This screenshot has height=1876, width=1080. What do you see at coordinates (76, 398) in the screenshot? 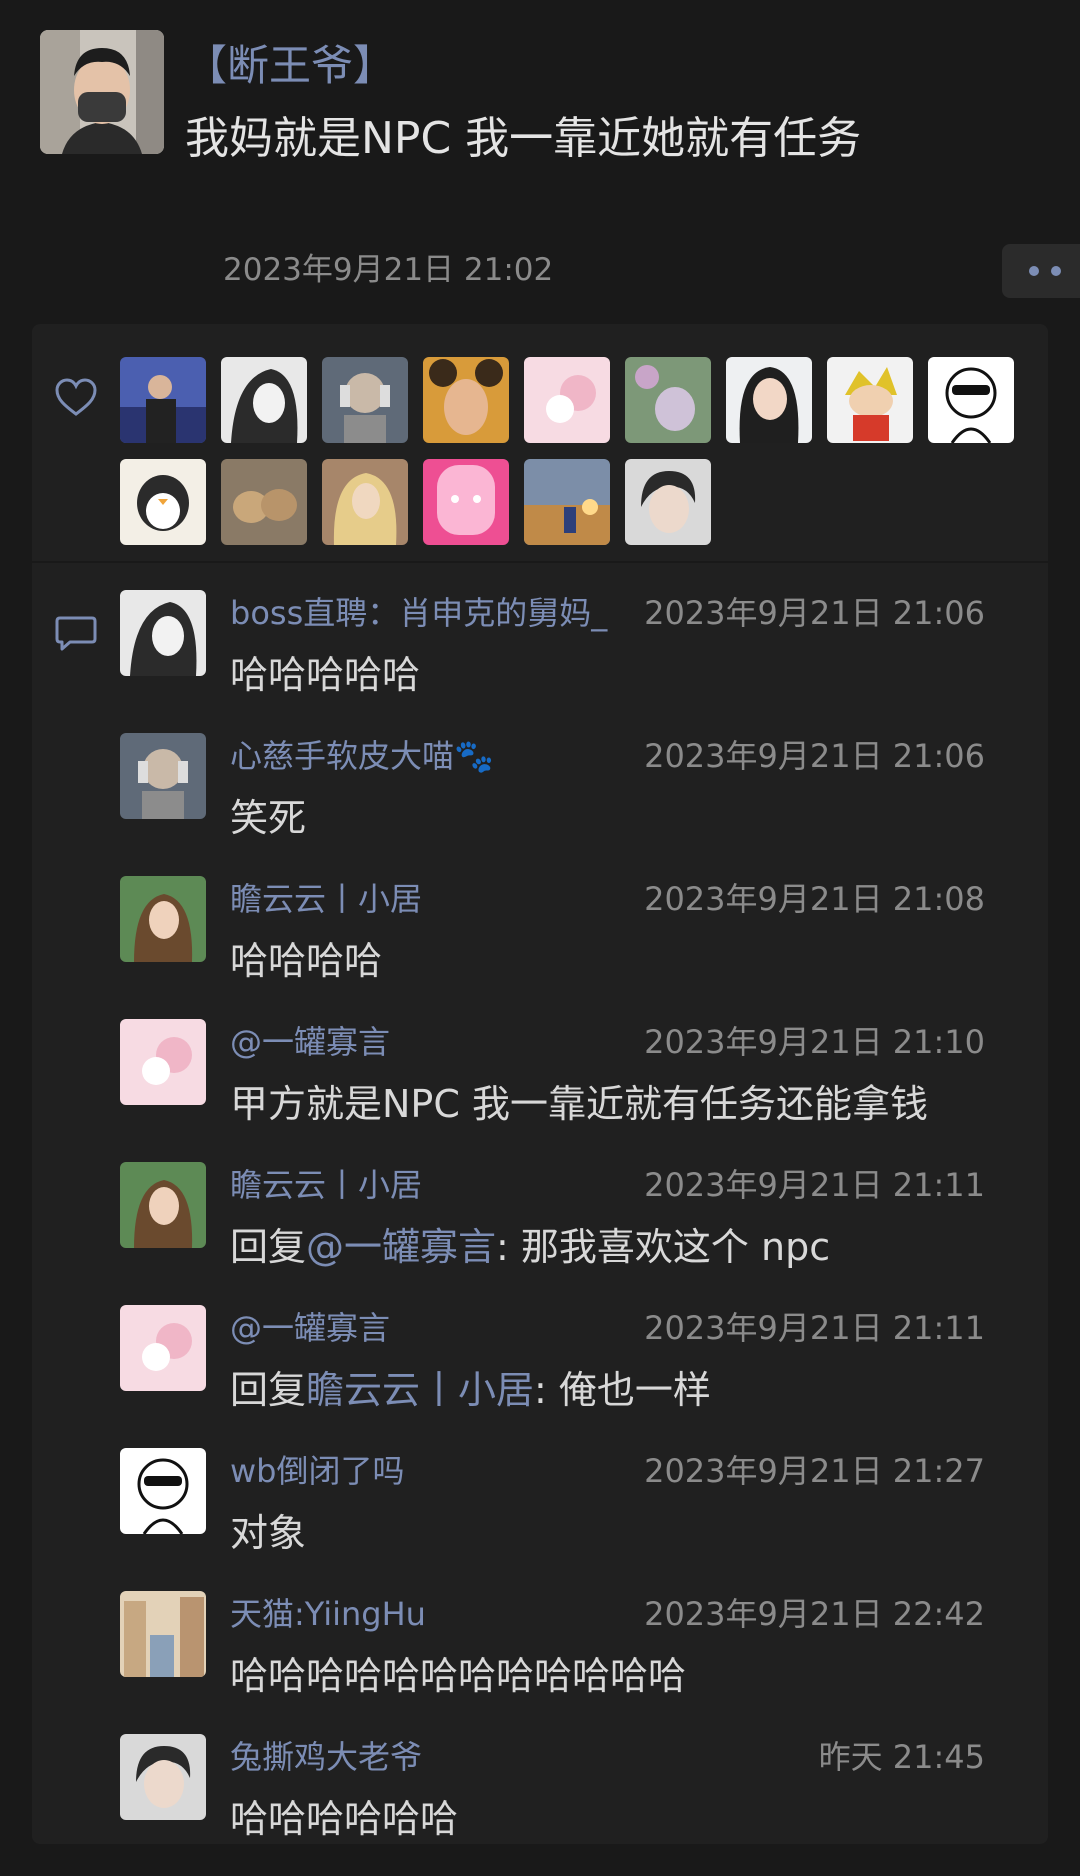
I see `heart-icon` at bounding box center [76, 398].